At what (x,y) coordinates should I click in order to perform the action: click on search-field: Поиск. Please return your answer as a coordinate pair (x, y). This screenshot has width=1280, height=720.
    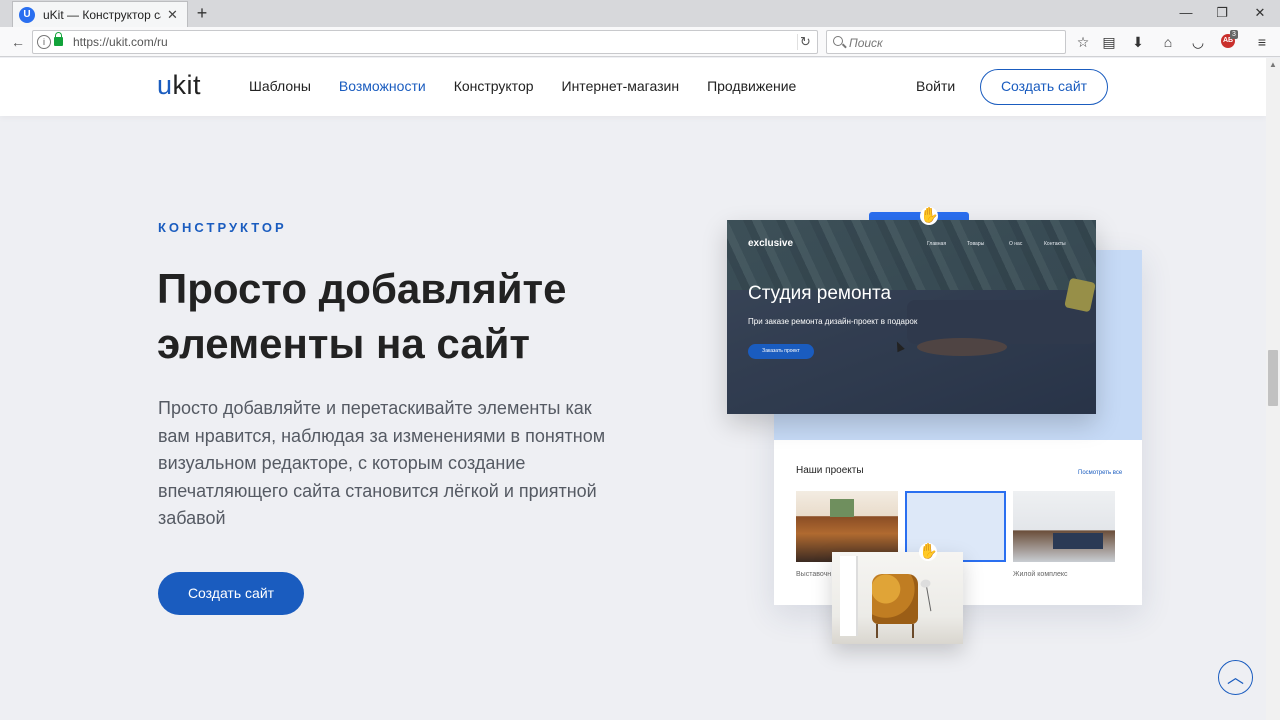
    Looking at the image, I should click on (946, 42).